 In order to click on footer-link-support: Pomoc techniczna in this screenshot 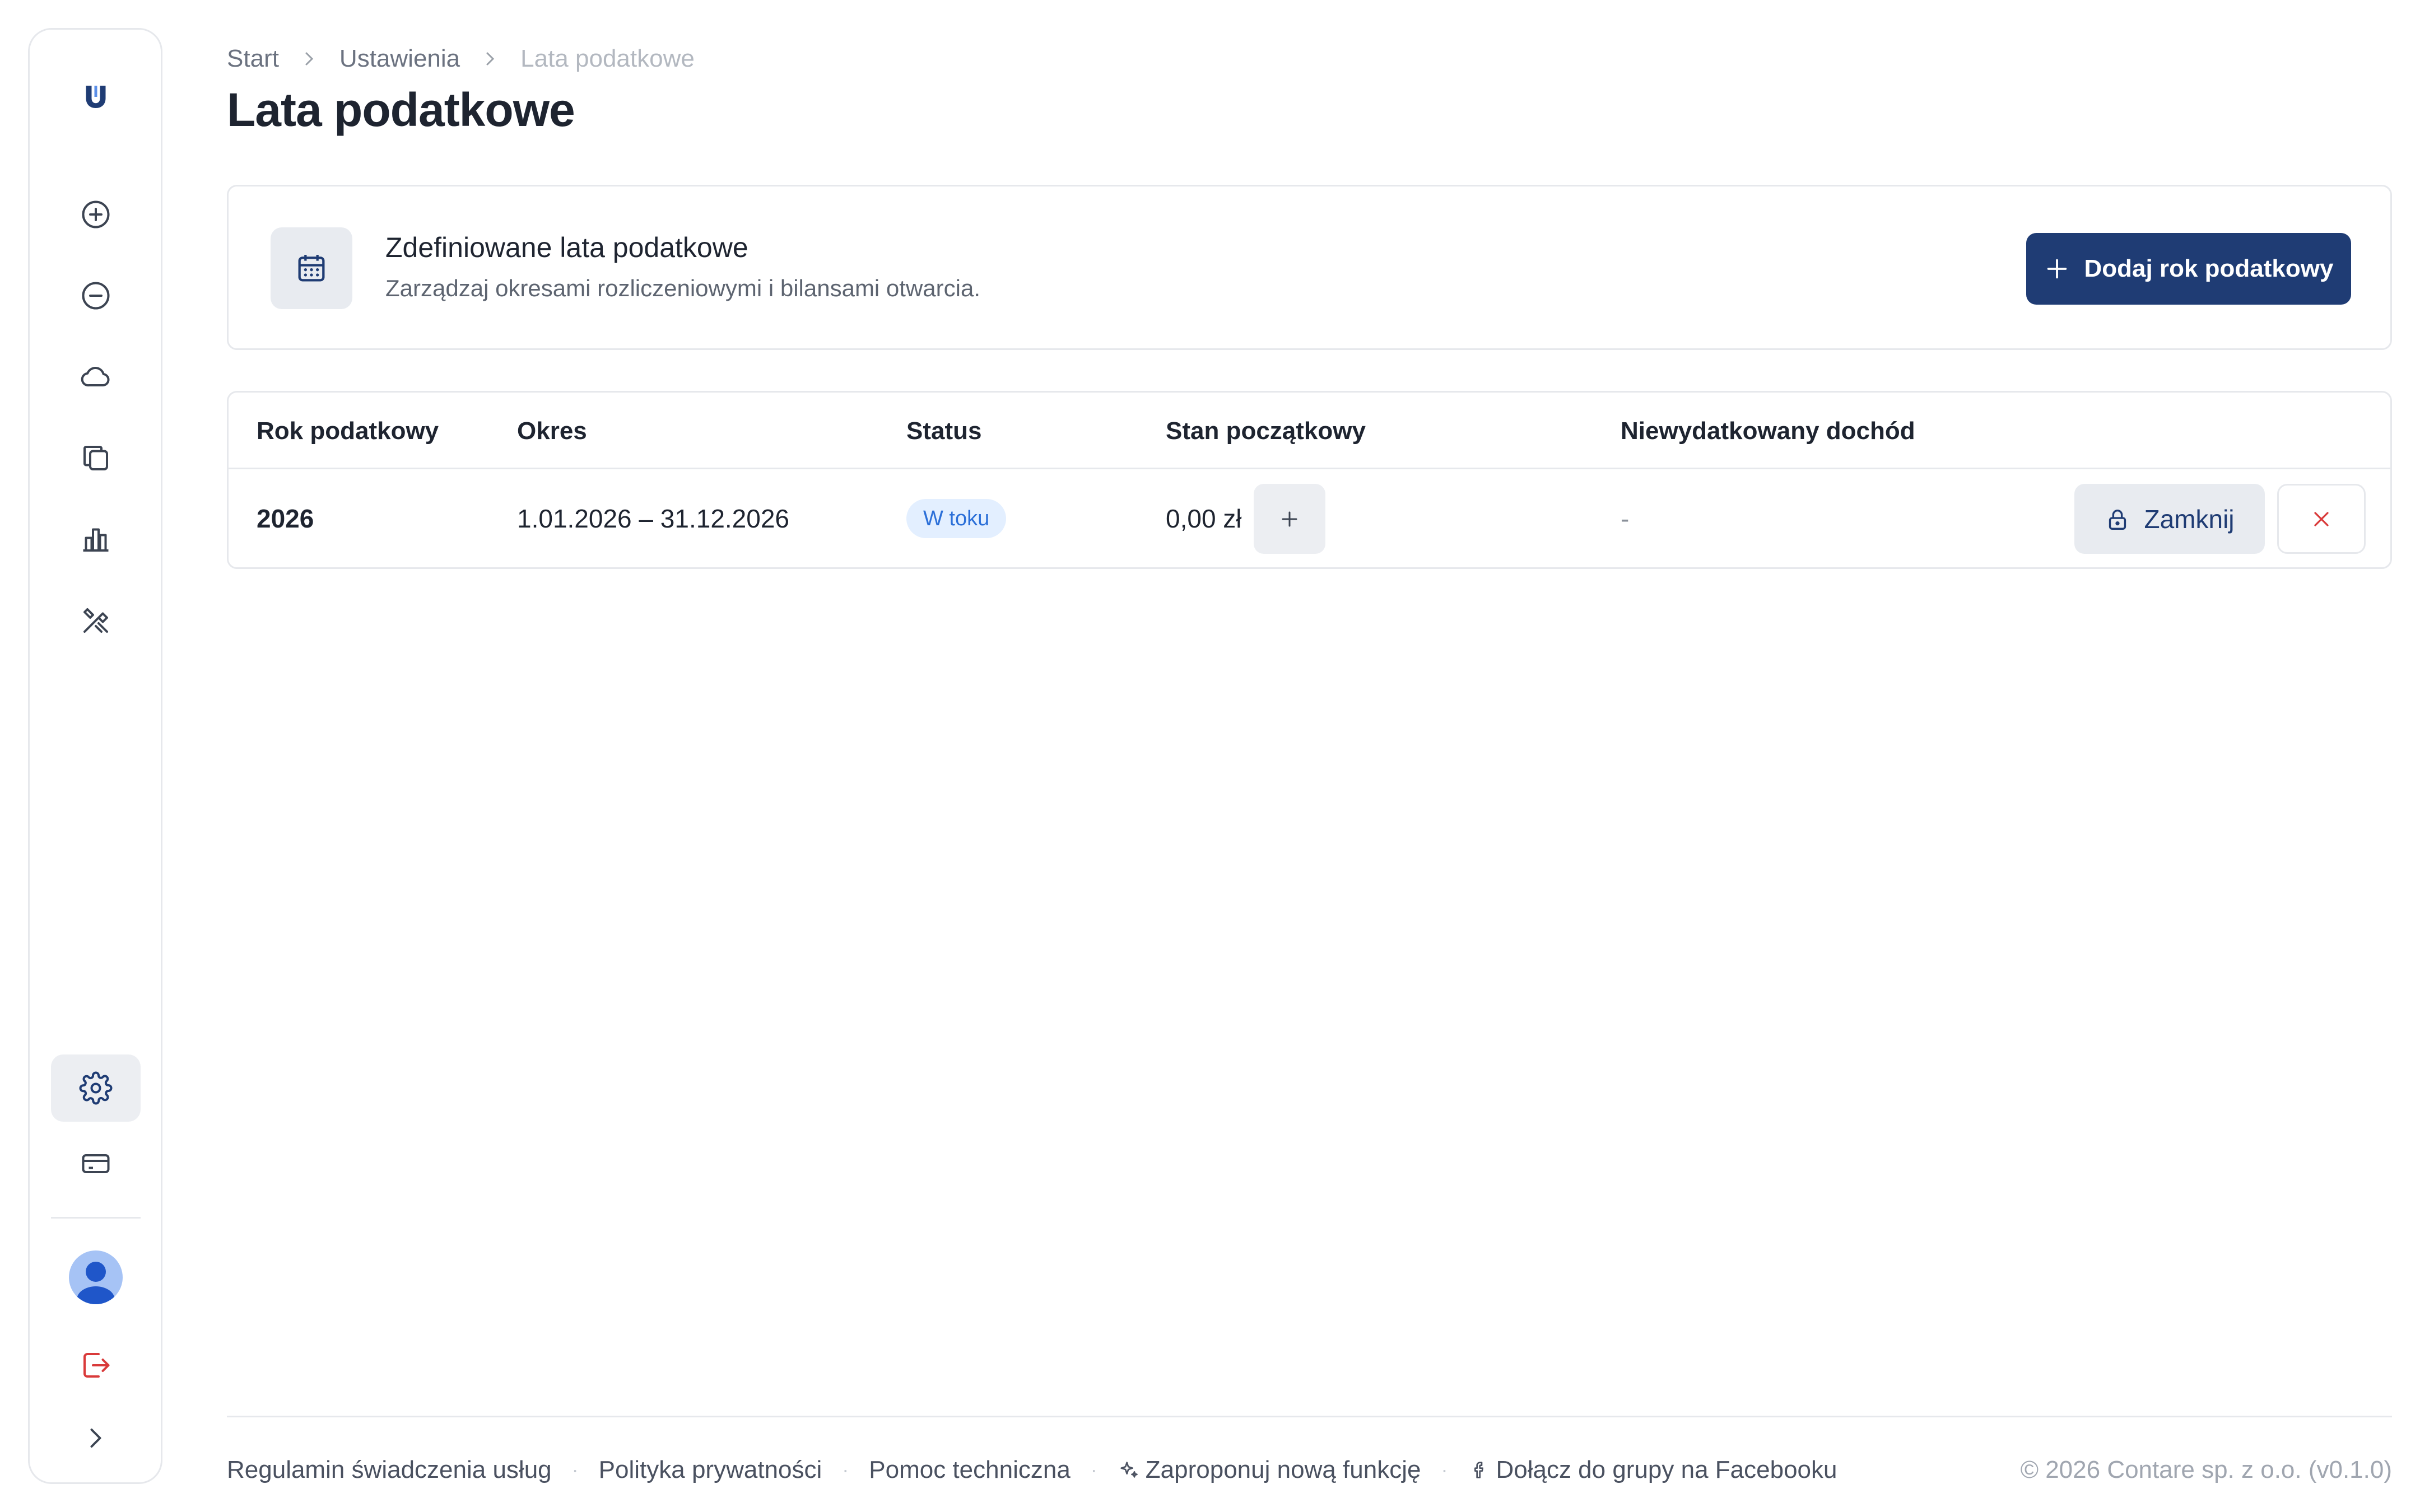, I will do `click(970, 1470)`.